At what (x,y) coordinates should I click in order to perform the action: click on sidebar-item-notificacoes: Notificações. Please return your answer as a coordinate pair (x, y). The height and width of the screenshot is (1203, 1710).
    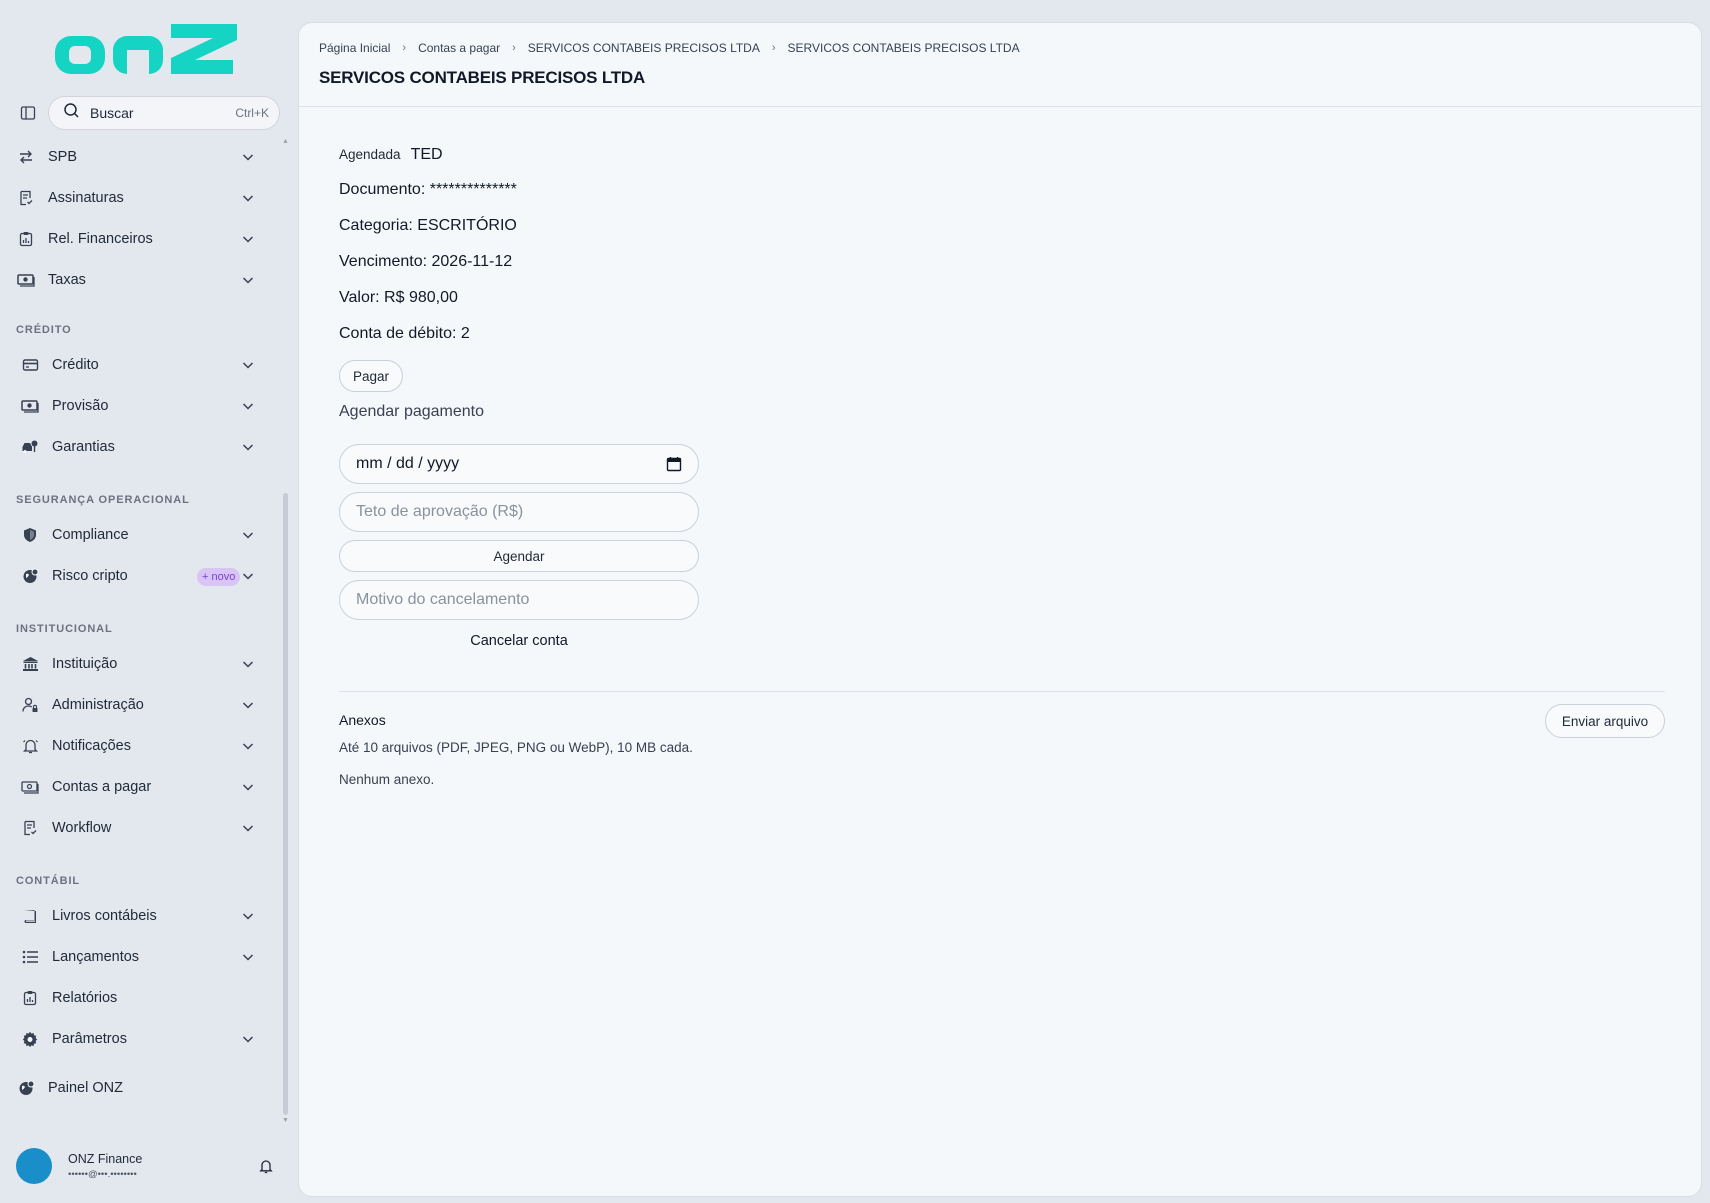
    Looking at the image, I should click on (136, 746).